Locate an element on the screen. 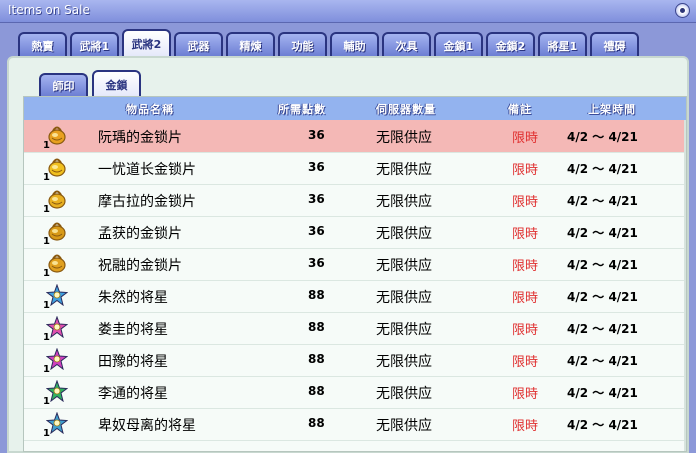  tab-5: 功能 is located at coordinates (302, 44).